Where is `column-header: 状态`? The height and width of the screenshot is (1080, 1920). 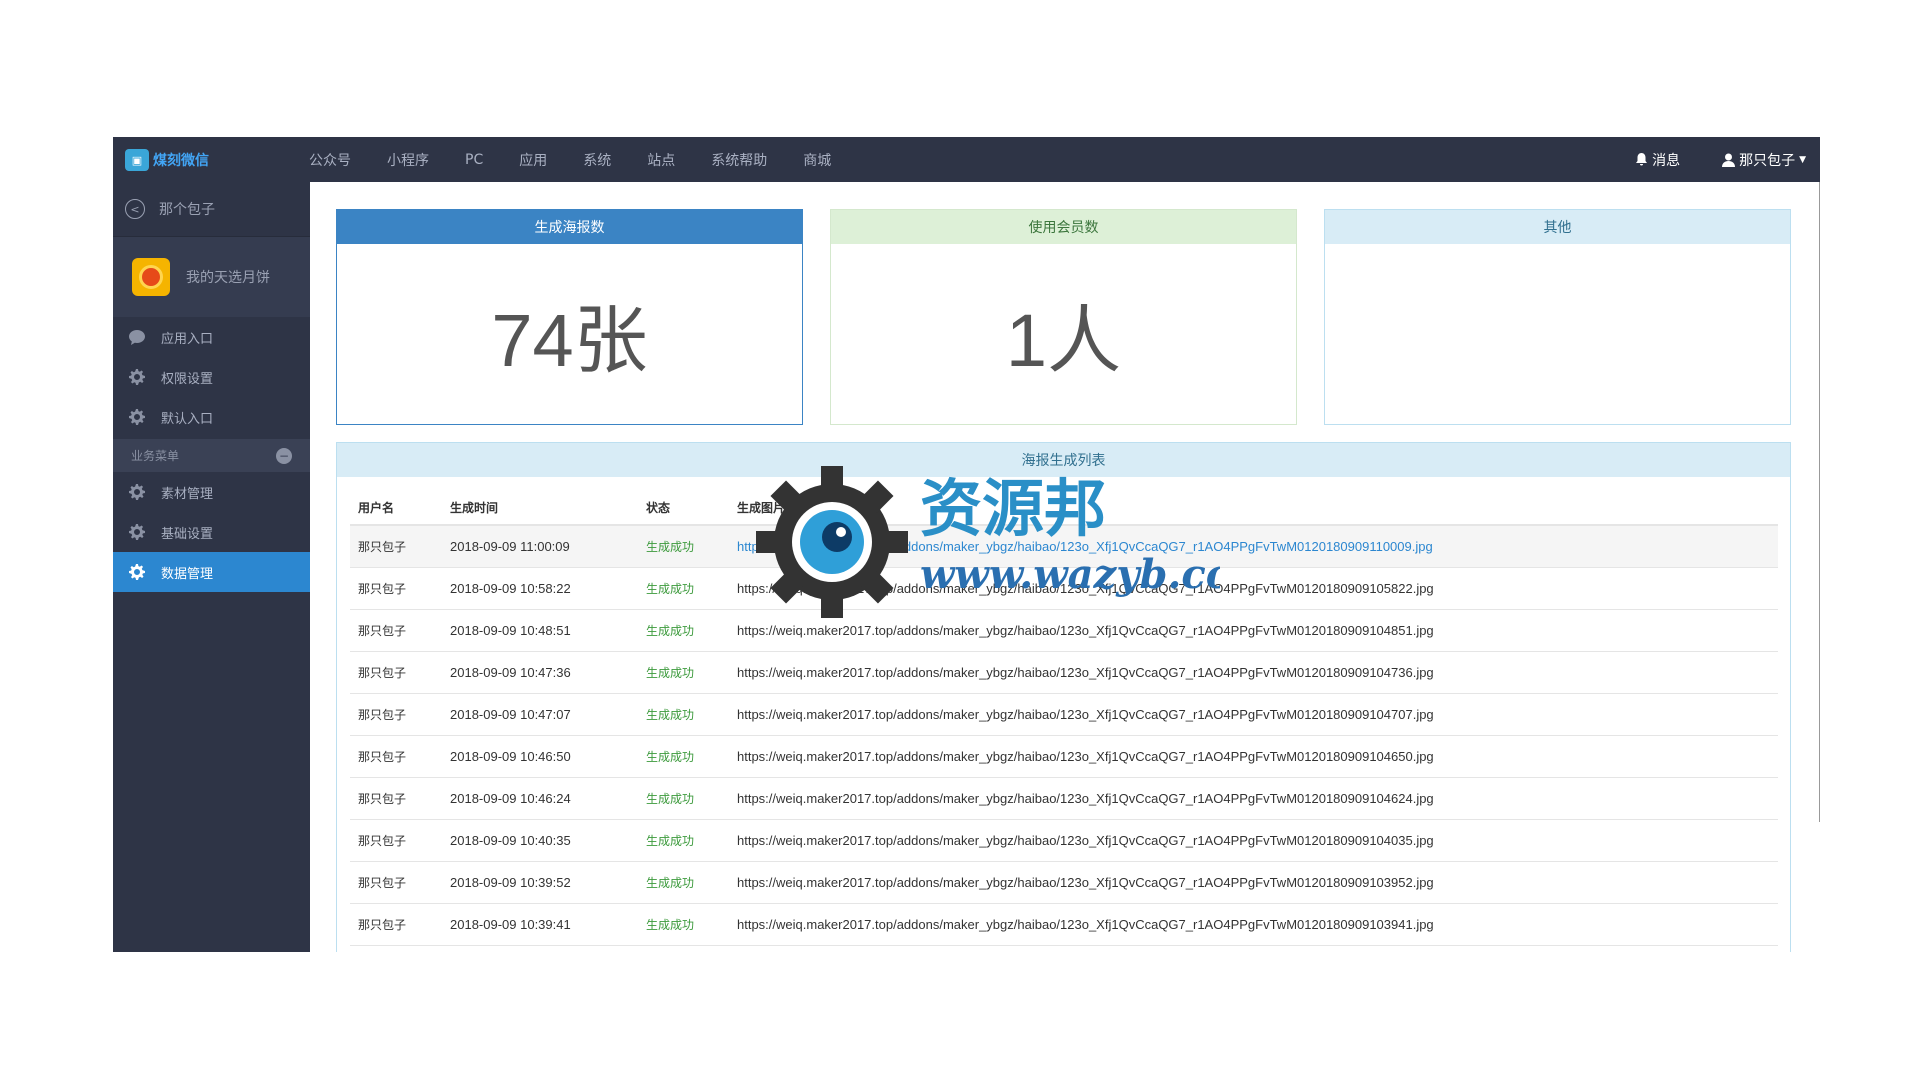
column-header: 状态 is located at coordinates (683, 508).